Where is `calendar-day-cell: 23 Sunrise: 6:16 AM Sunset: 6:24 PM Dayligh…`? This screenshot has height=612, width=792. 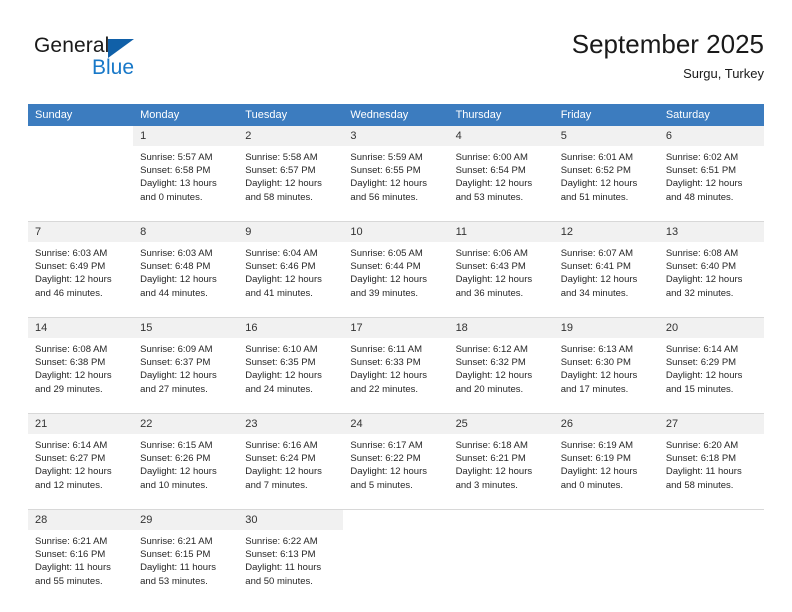
calendar-day-cell: 23 Sunrise: 6:16 AM Sunset: 6:24 PM Dayligh… is located at coordinates (291, 461).